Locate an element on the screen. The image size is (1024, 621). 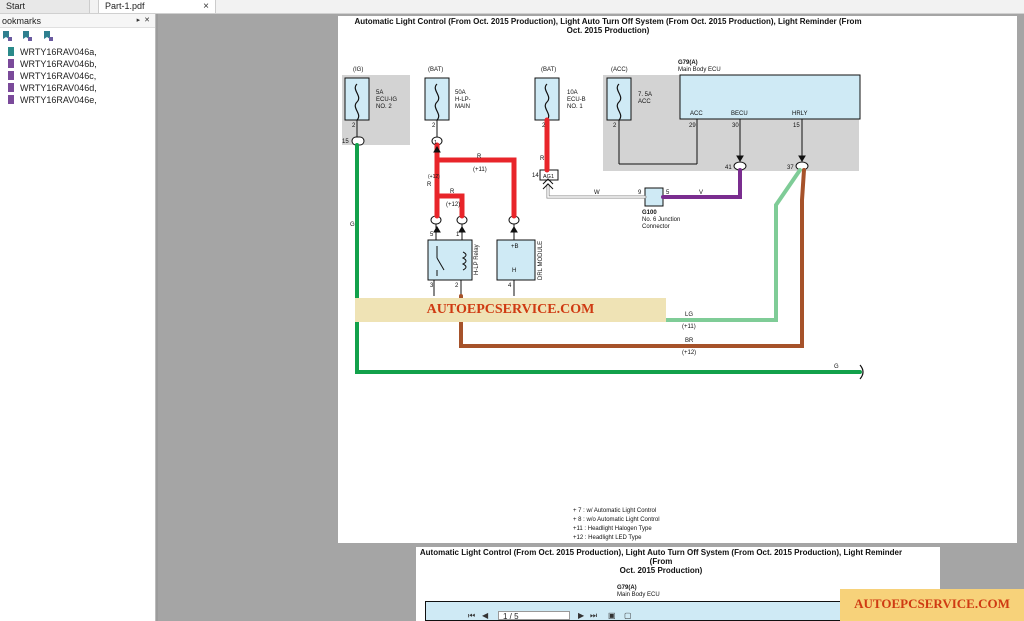
ecu-name: Main Body ECU is located at coordinates (699, 70).